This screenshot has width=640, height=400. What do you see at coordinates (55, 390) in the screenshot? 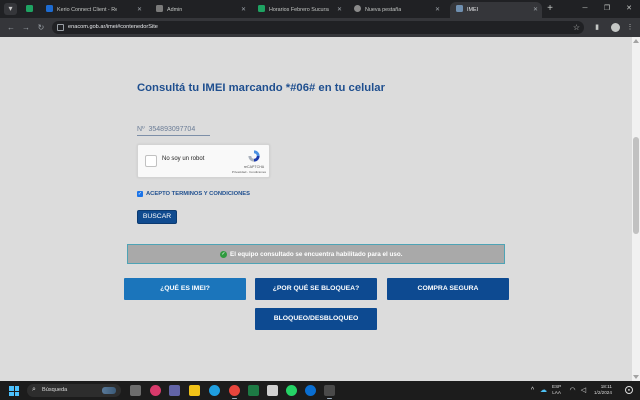
I see `taskbar-search-label: Búsqueda` at bounding box center [55, 390].